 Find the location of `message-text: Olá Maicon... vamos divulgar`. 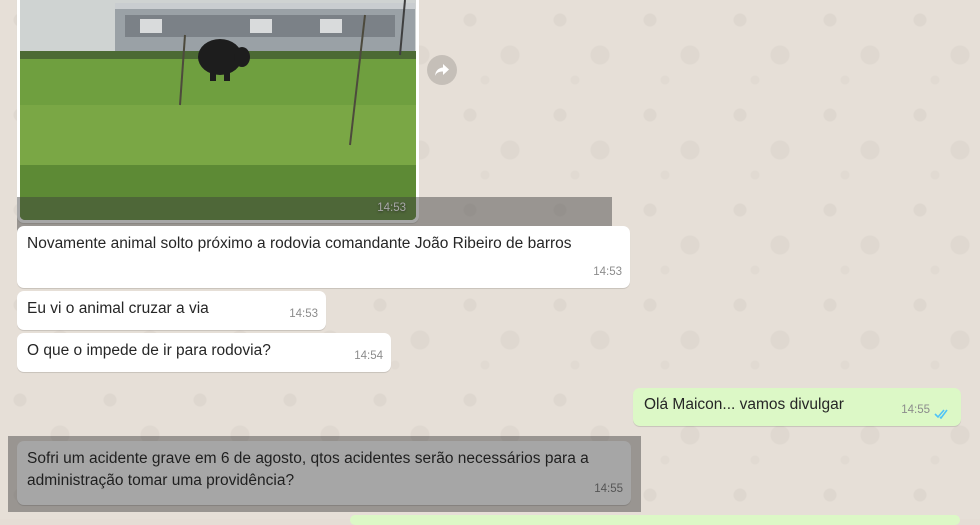

message-text: Olá Maicon... vamos divulgar is located at coordinates (744, 404).